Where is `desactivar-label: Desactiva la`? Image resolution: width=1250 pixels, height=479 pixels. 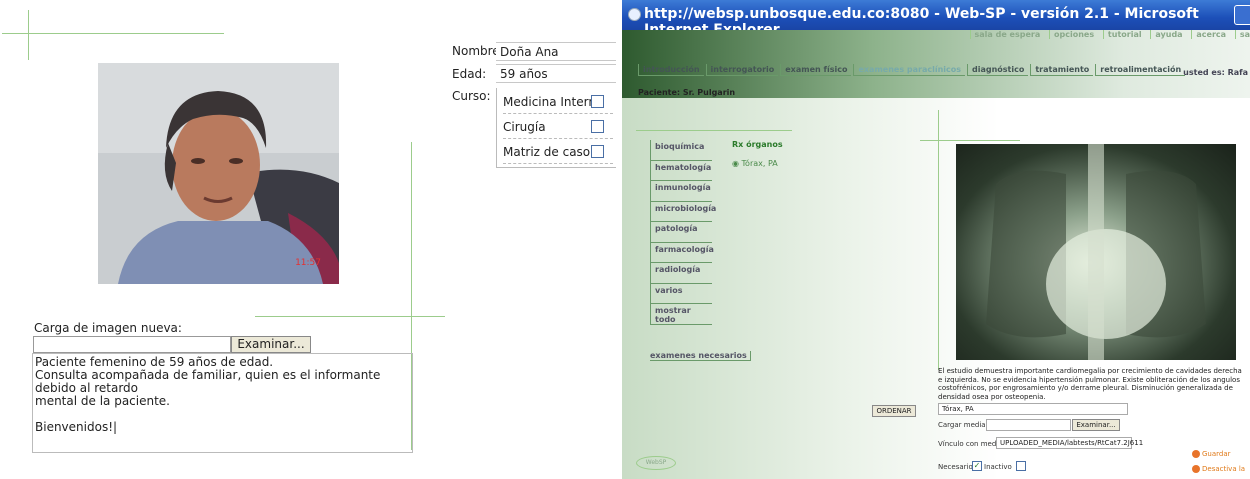
desactivar-label: Desactiva la is located at coordinates (1224, 469).